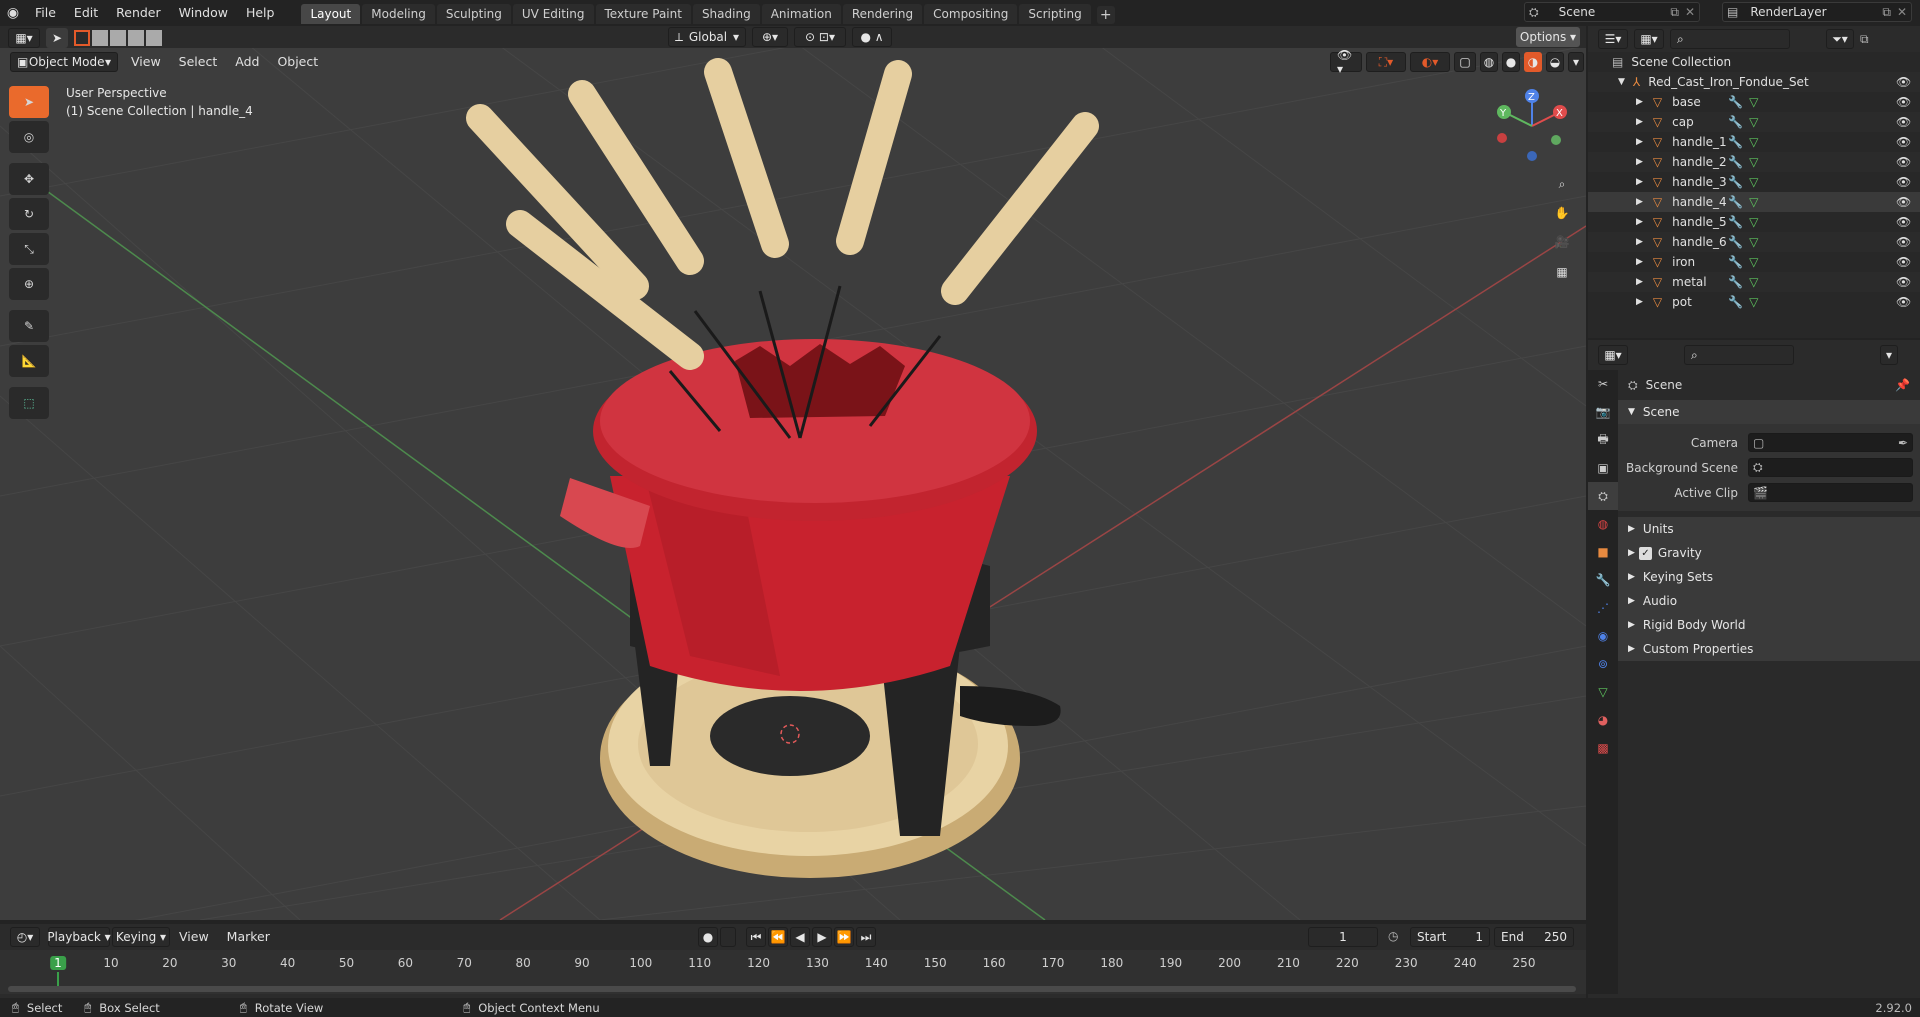 This screenshot has width=1920, height=1017. I want to click on outliner-item-handle-4: ▶ ▽ handle_4 🔧 ▽ 👁, so click(1754, 202).